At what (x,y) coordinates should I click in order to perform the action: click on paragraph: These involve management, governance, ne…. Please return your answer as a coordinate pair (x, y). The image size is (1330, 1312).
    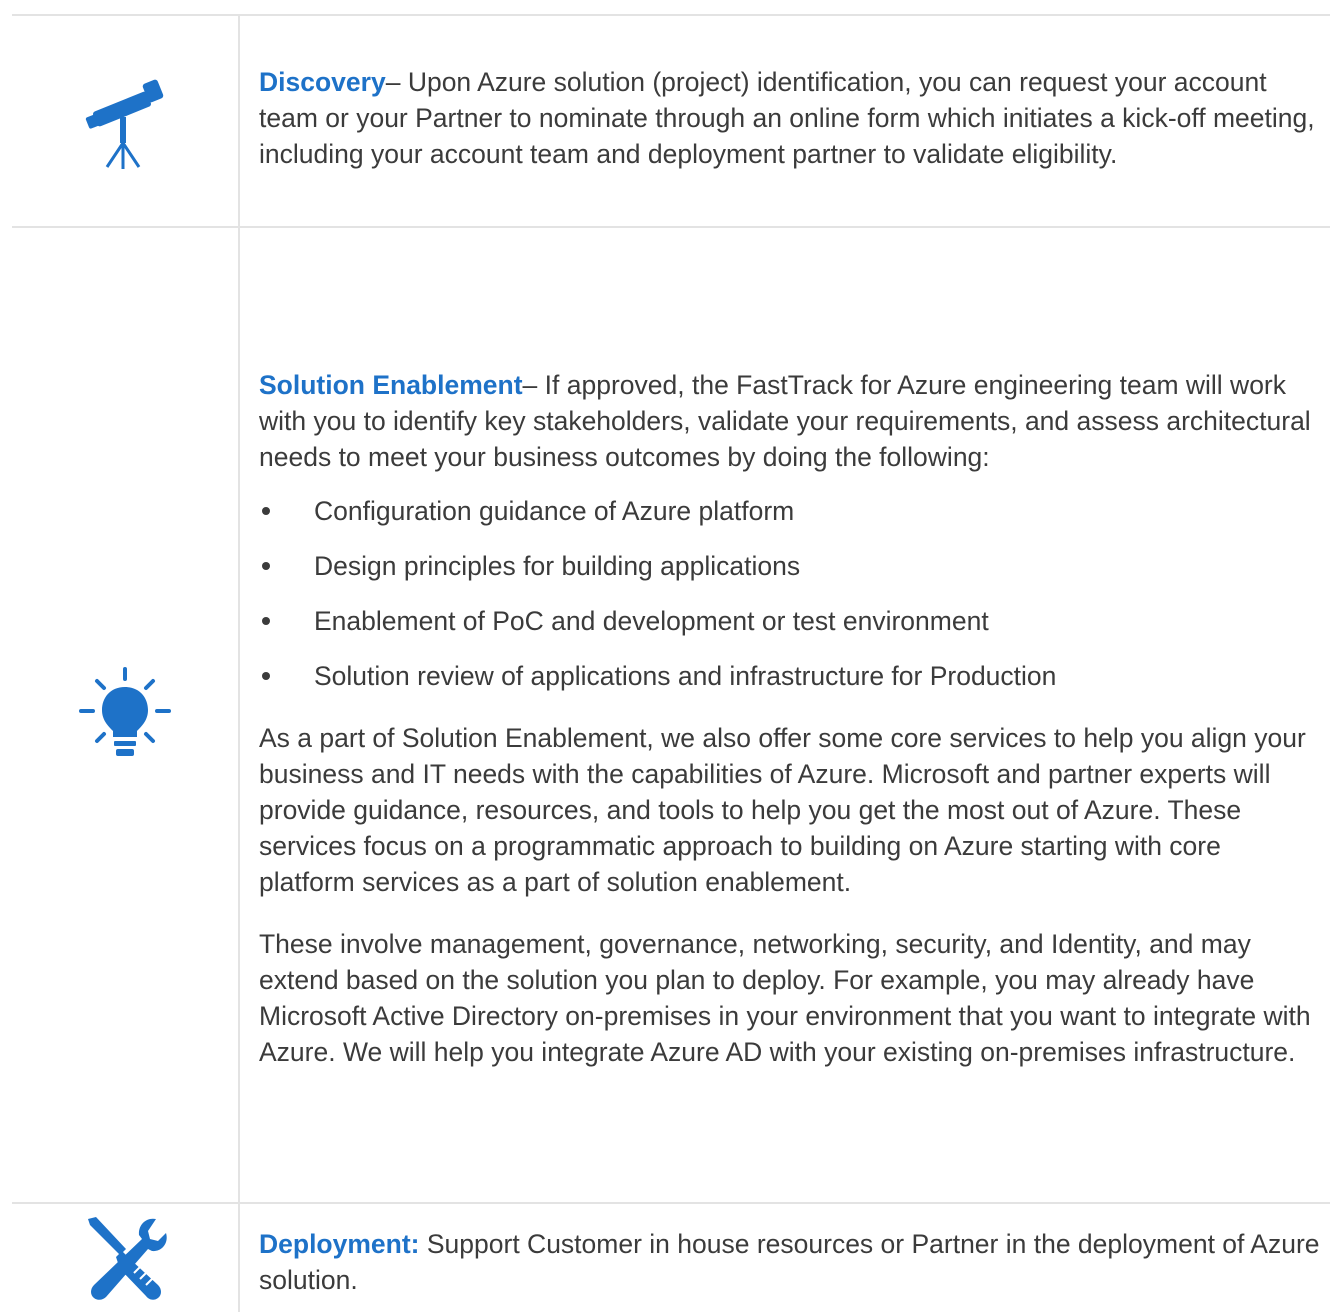
    Looking at the image, I should click on (785, 997).